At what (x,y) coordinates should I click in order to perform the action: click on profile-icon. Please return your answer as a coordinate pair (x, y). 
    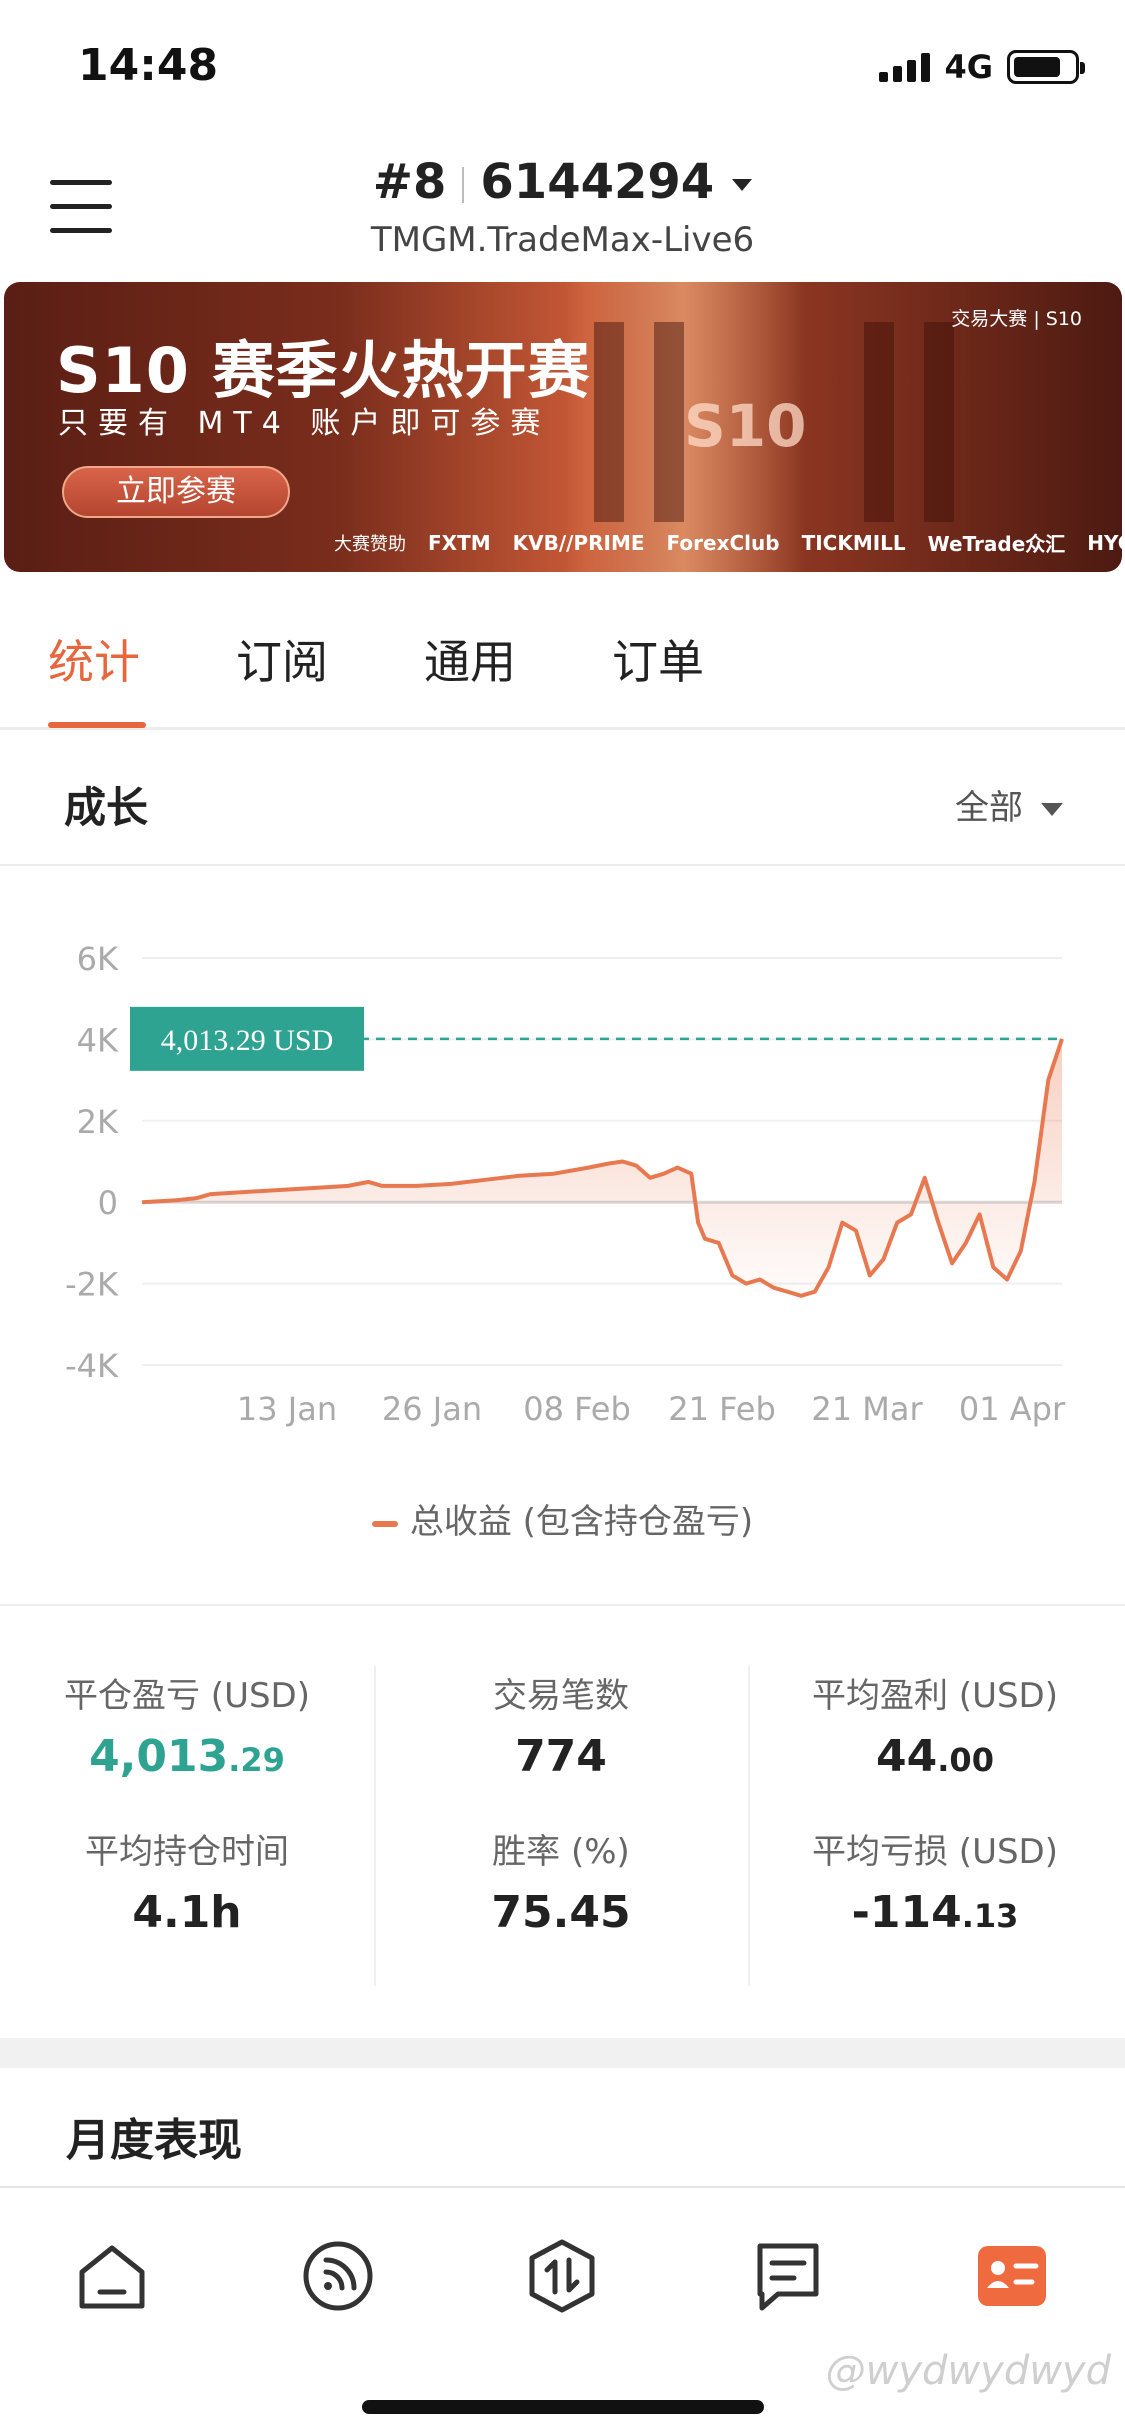
    Looking at the image, I should click on (1012, 2276).